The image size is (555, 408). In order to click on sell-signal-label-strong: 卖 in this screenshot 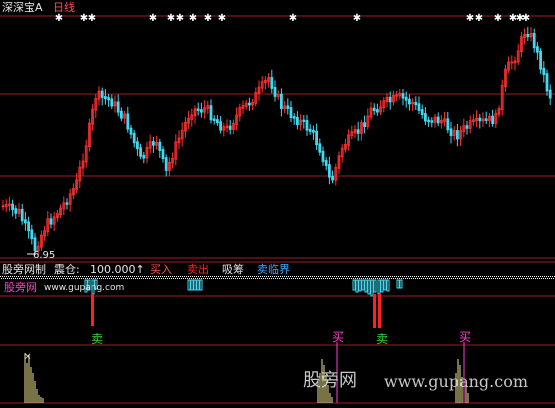, I will do `click(382, 339)`.